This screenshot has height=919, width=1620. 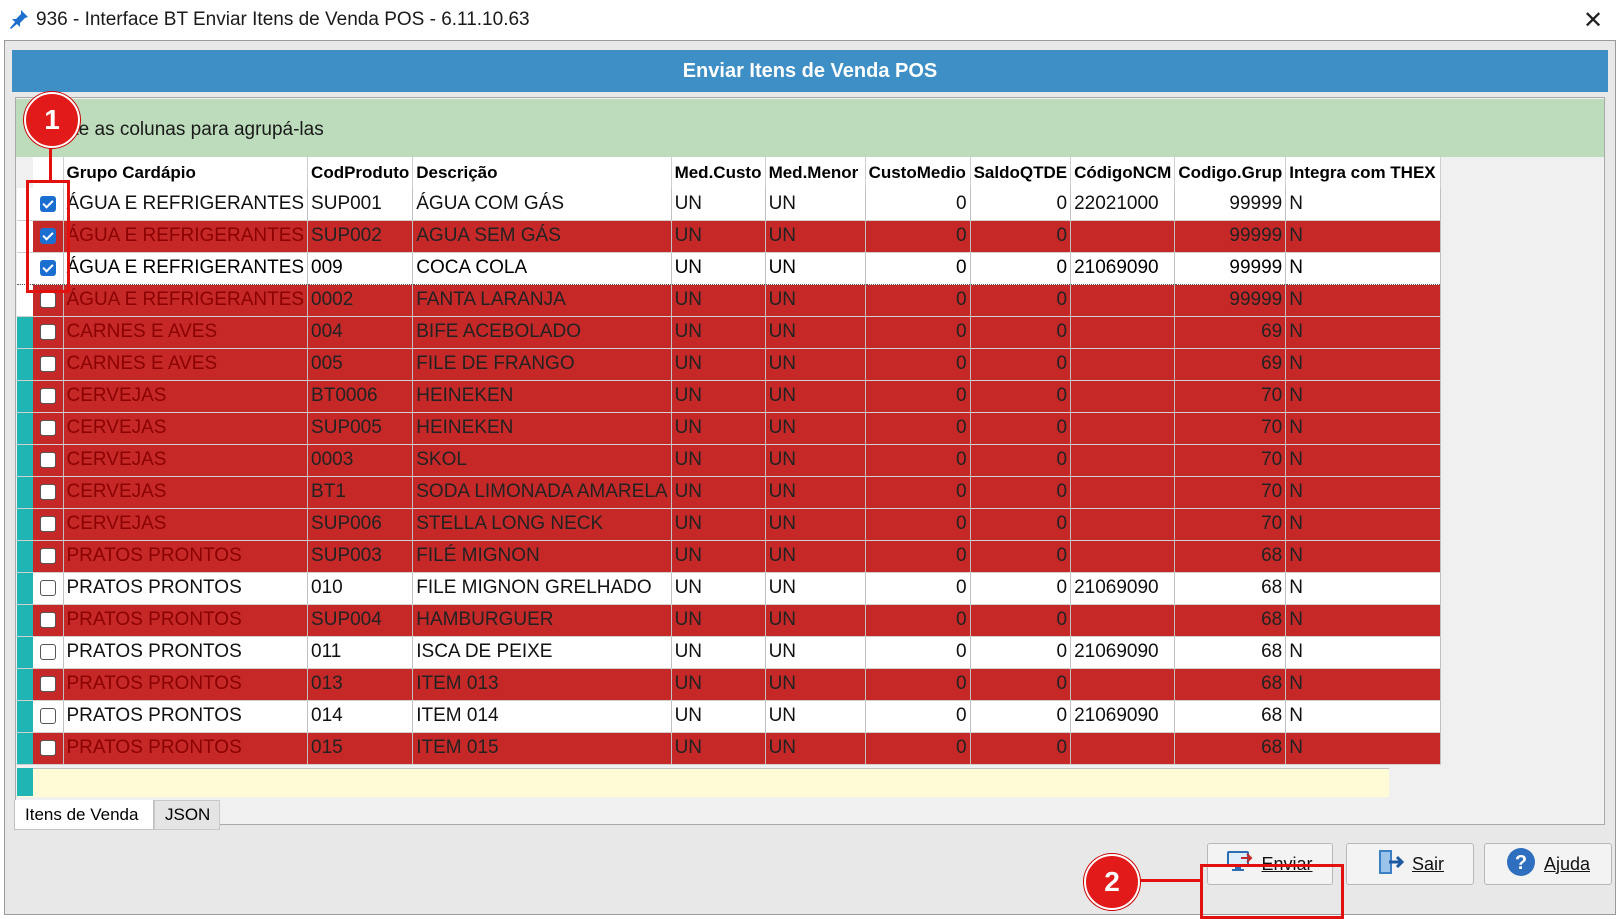 What do you see at coordinates (729, 364) in the screenshot?
I see `table-row: CARNES E AVES 005 FILE DE FRANGO UN UN 0 0 69 N` at bounding box center [729, 364].